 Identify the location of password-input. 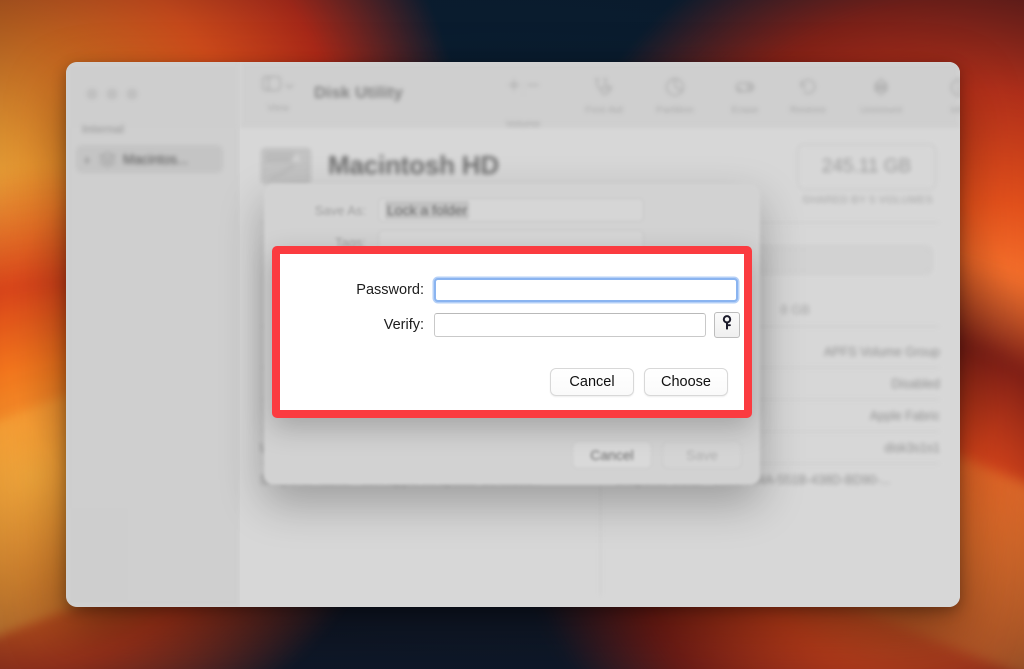
(586, 290).